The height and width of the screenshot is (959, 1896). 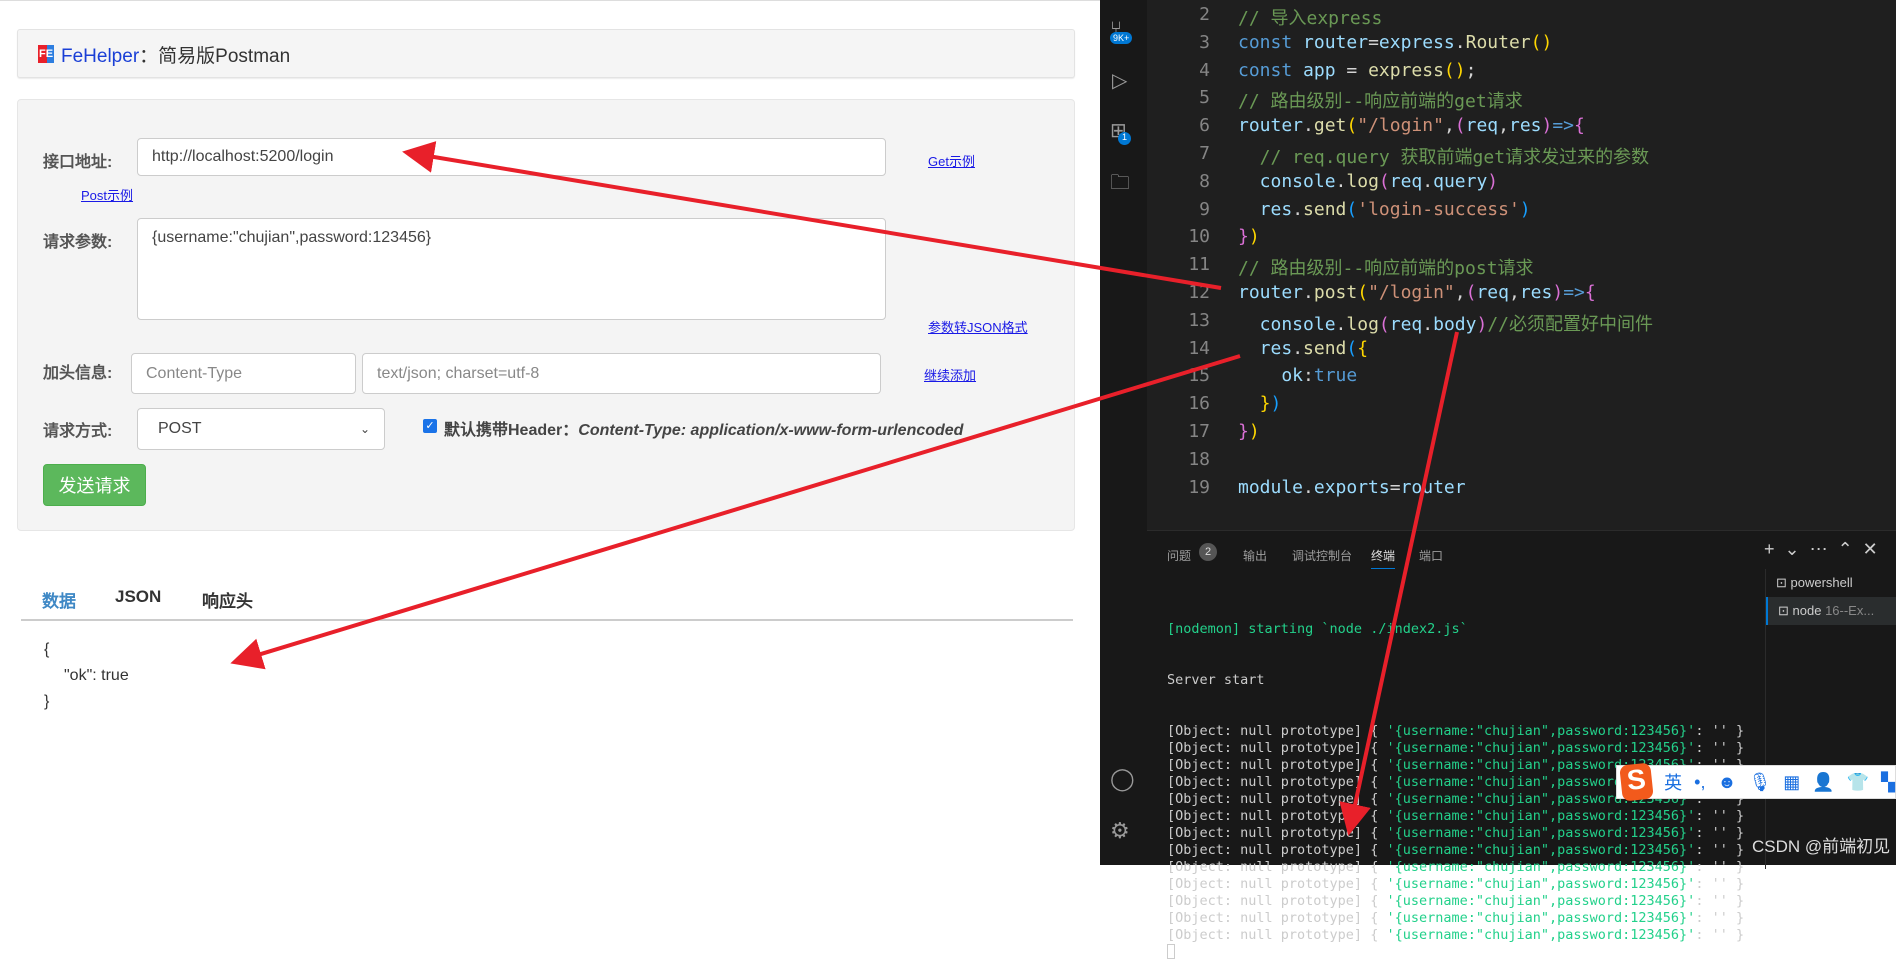 What do you see at coordinates (812, 215) in the screenshot?
I see `arrow-url-to-route` at bounding box center [812, 215].